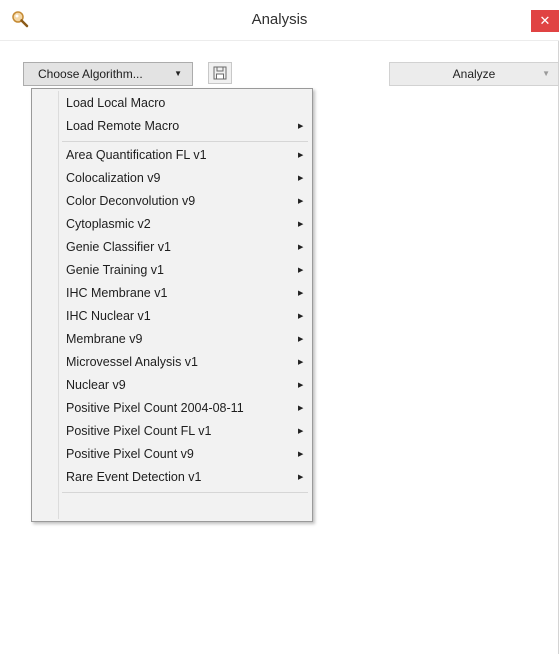 The image size is (559, 654). I want to click on menu-item-label: Colocalization v9, so click(113, 178).